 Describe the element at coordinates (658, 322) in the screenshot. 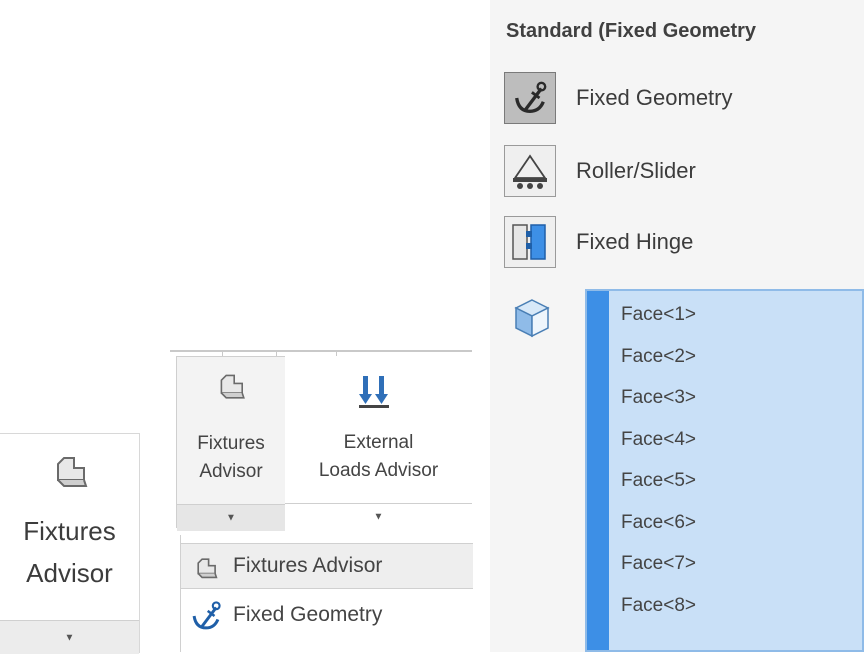

I see `face-item: Face<1>` at that location.